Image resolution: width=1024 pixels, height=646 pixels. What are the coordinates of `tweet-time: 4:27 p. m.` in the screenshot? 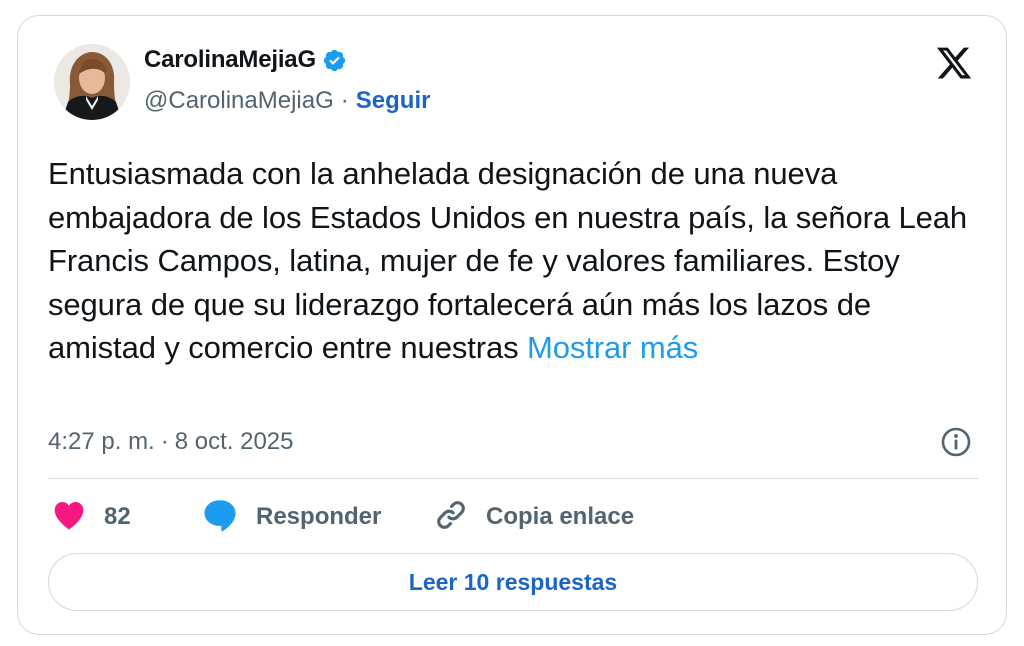 It's located at (101, 441).